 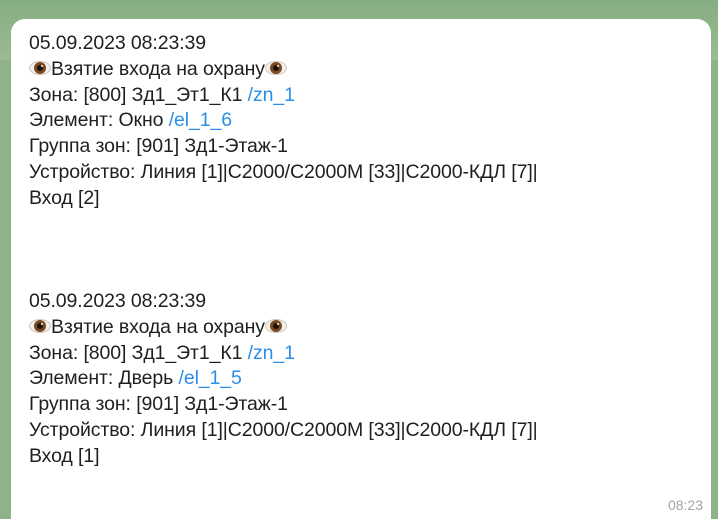 I want to click on element-line: Элемент: Окно /el_1_6, so click(x=359, y=121).